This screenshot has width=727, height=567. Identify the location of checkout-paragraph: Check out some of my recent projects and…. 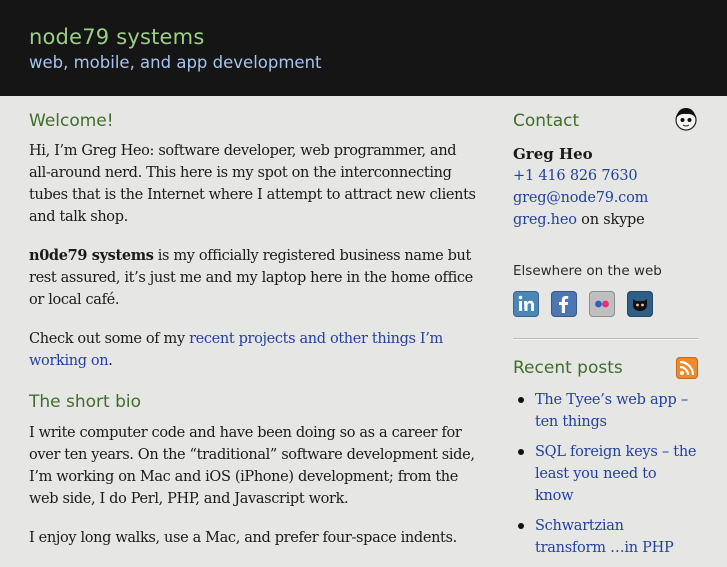
(255, 350).